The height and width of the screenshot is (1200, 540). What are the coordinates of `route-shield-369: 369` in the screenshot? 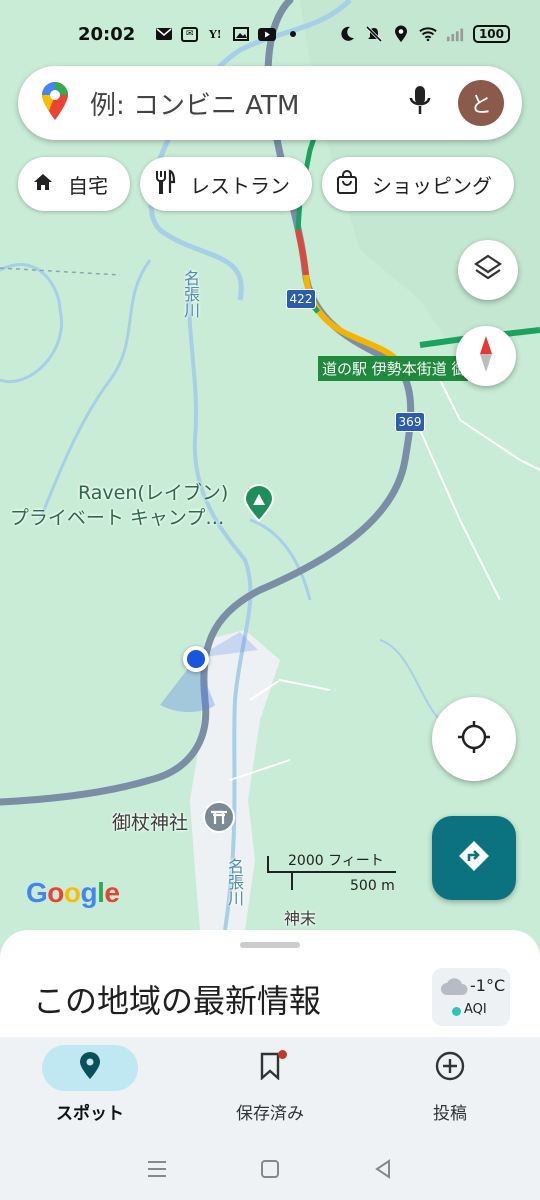 It's located at (410, 422).